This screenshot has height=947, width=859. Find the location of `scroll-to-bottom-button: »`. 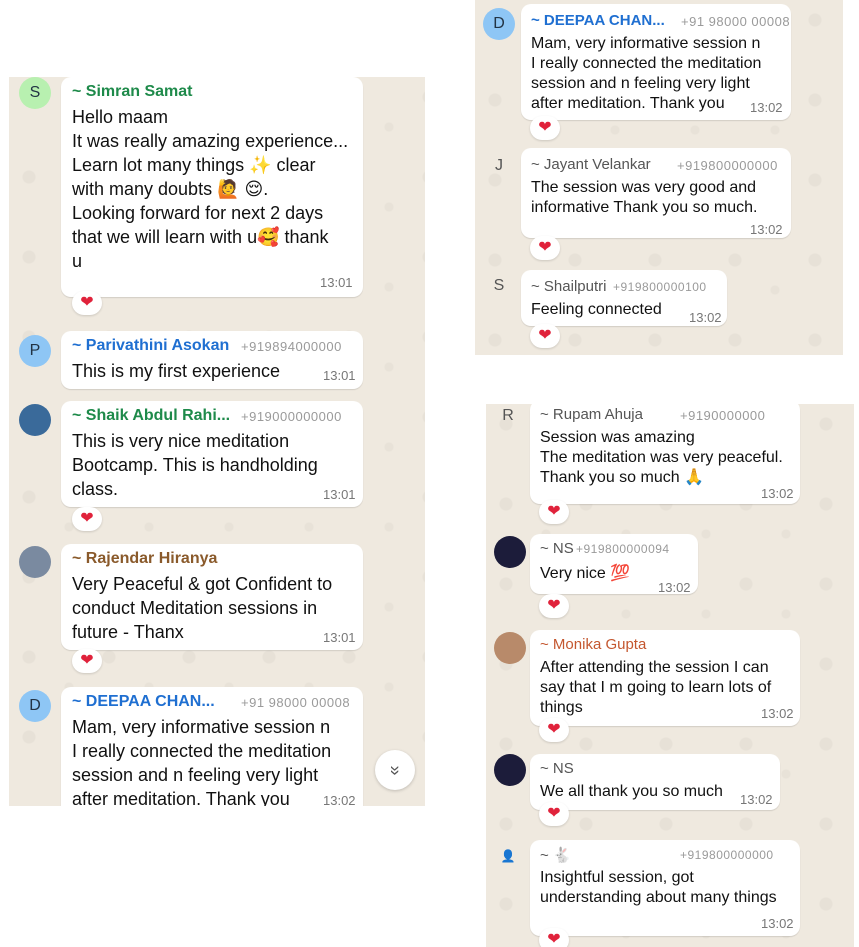

scroll-to-bottom-button: » is located at coordinates (395, 770).